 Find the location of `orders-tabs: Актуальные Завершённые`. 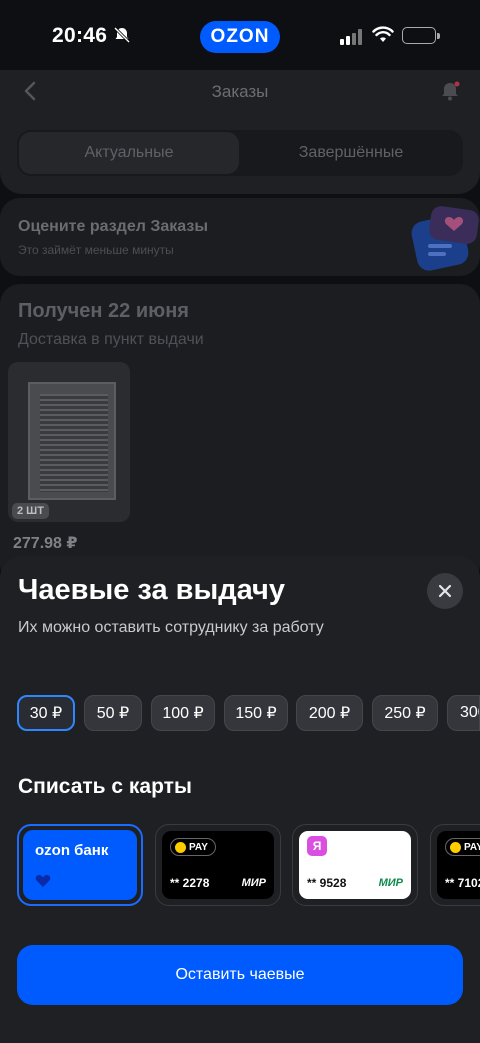

orders-tabs: Актуальные Завершённые is located at coordinates (240, 153).